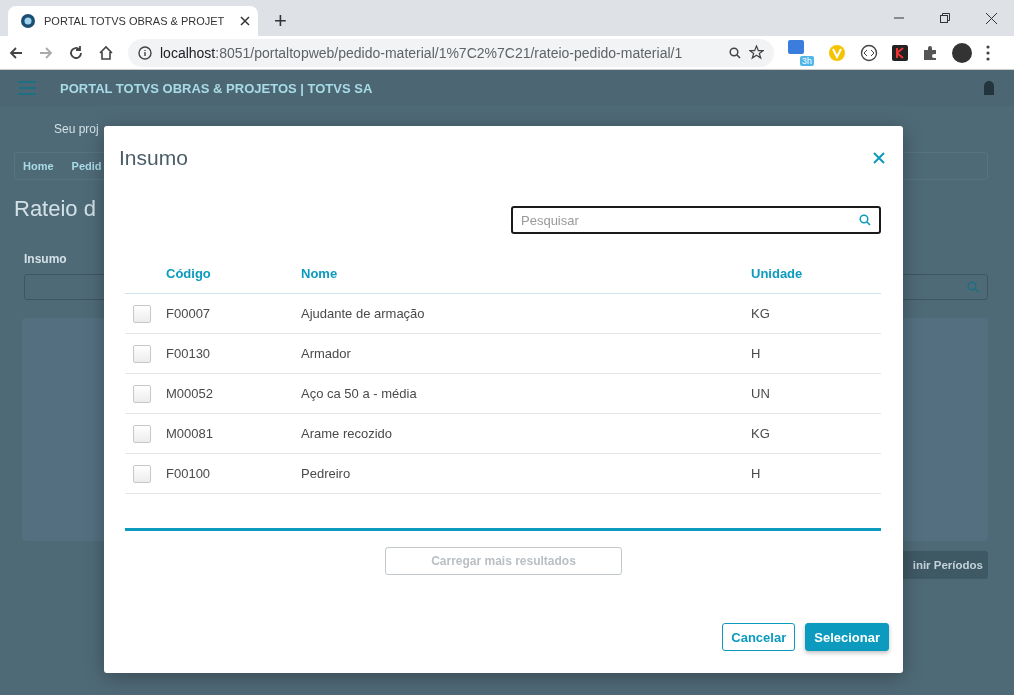 This screenshot has width=1014, height=695. Describe the element at coordinates (190, 393) in the screenshot. I see `table-cell-text: M00052` at that location.